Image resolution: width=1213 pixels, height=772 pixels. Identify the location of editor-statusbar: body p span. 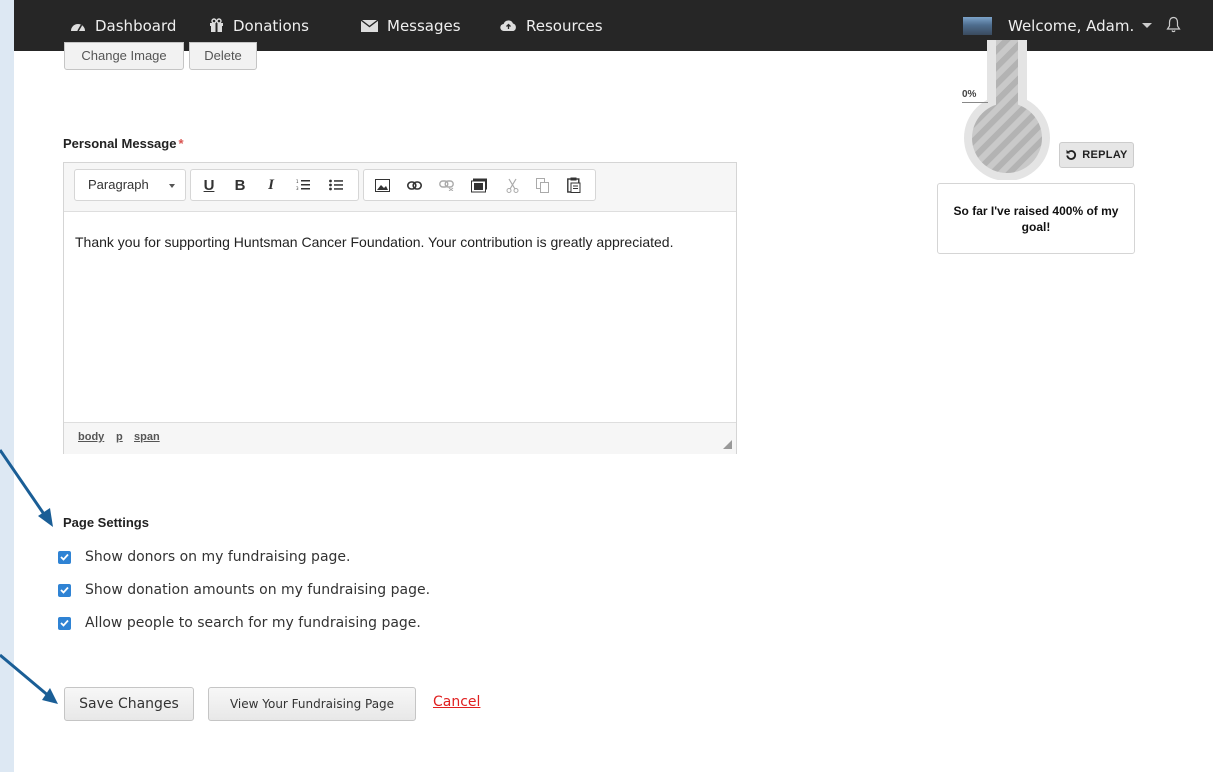
(400, 438).